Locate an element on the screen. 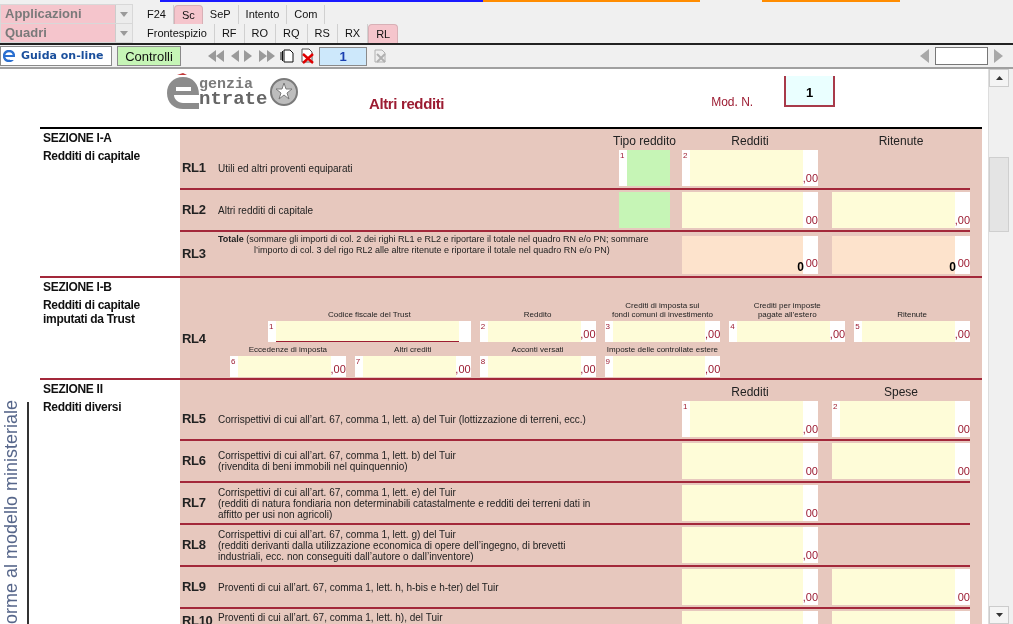 This screenshot has width=1013, height=624. new-page-icon is located at coordinates (287, 56).